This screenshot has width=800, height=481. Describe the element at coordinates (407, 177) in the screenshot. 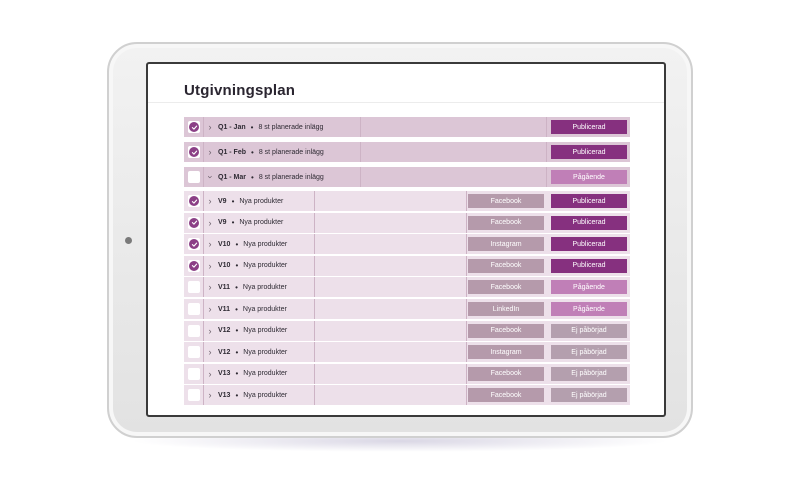

I see `quarter-row: › Q1 - Mar • 8 st planerade inlägg Pågående` at that location.